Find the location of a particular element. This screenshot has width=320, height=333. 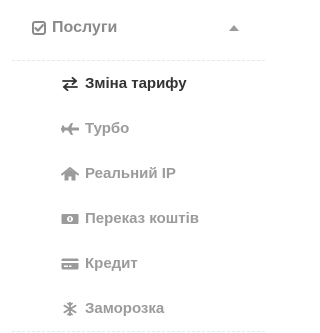

services-menu-header: Послуги is located at coordinates (135, 29).